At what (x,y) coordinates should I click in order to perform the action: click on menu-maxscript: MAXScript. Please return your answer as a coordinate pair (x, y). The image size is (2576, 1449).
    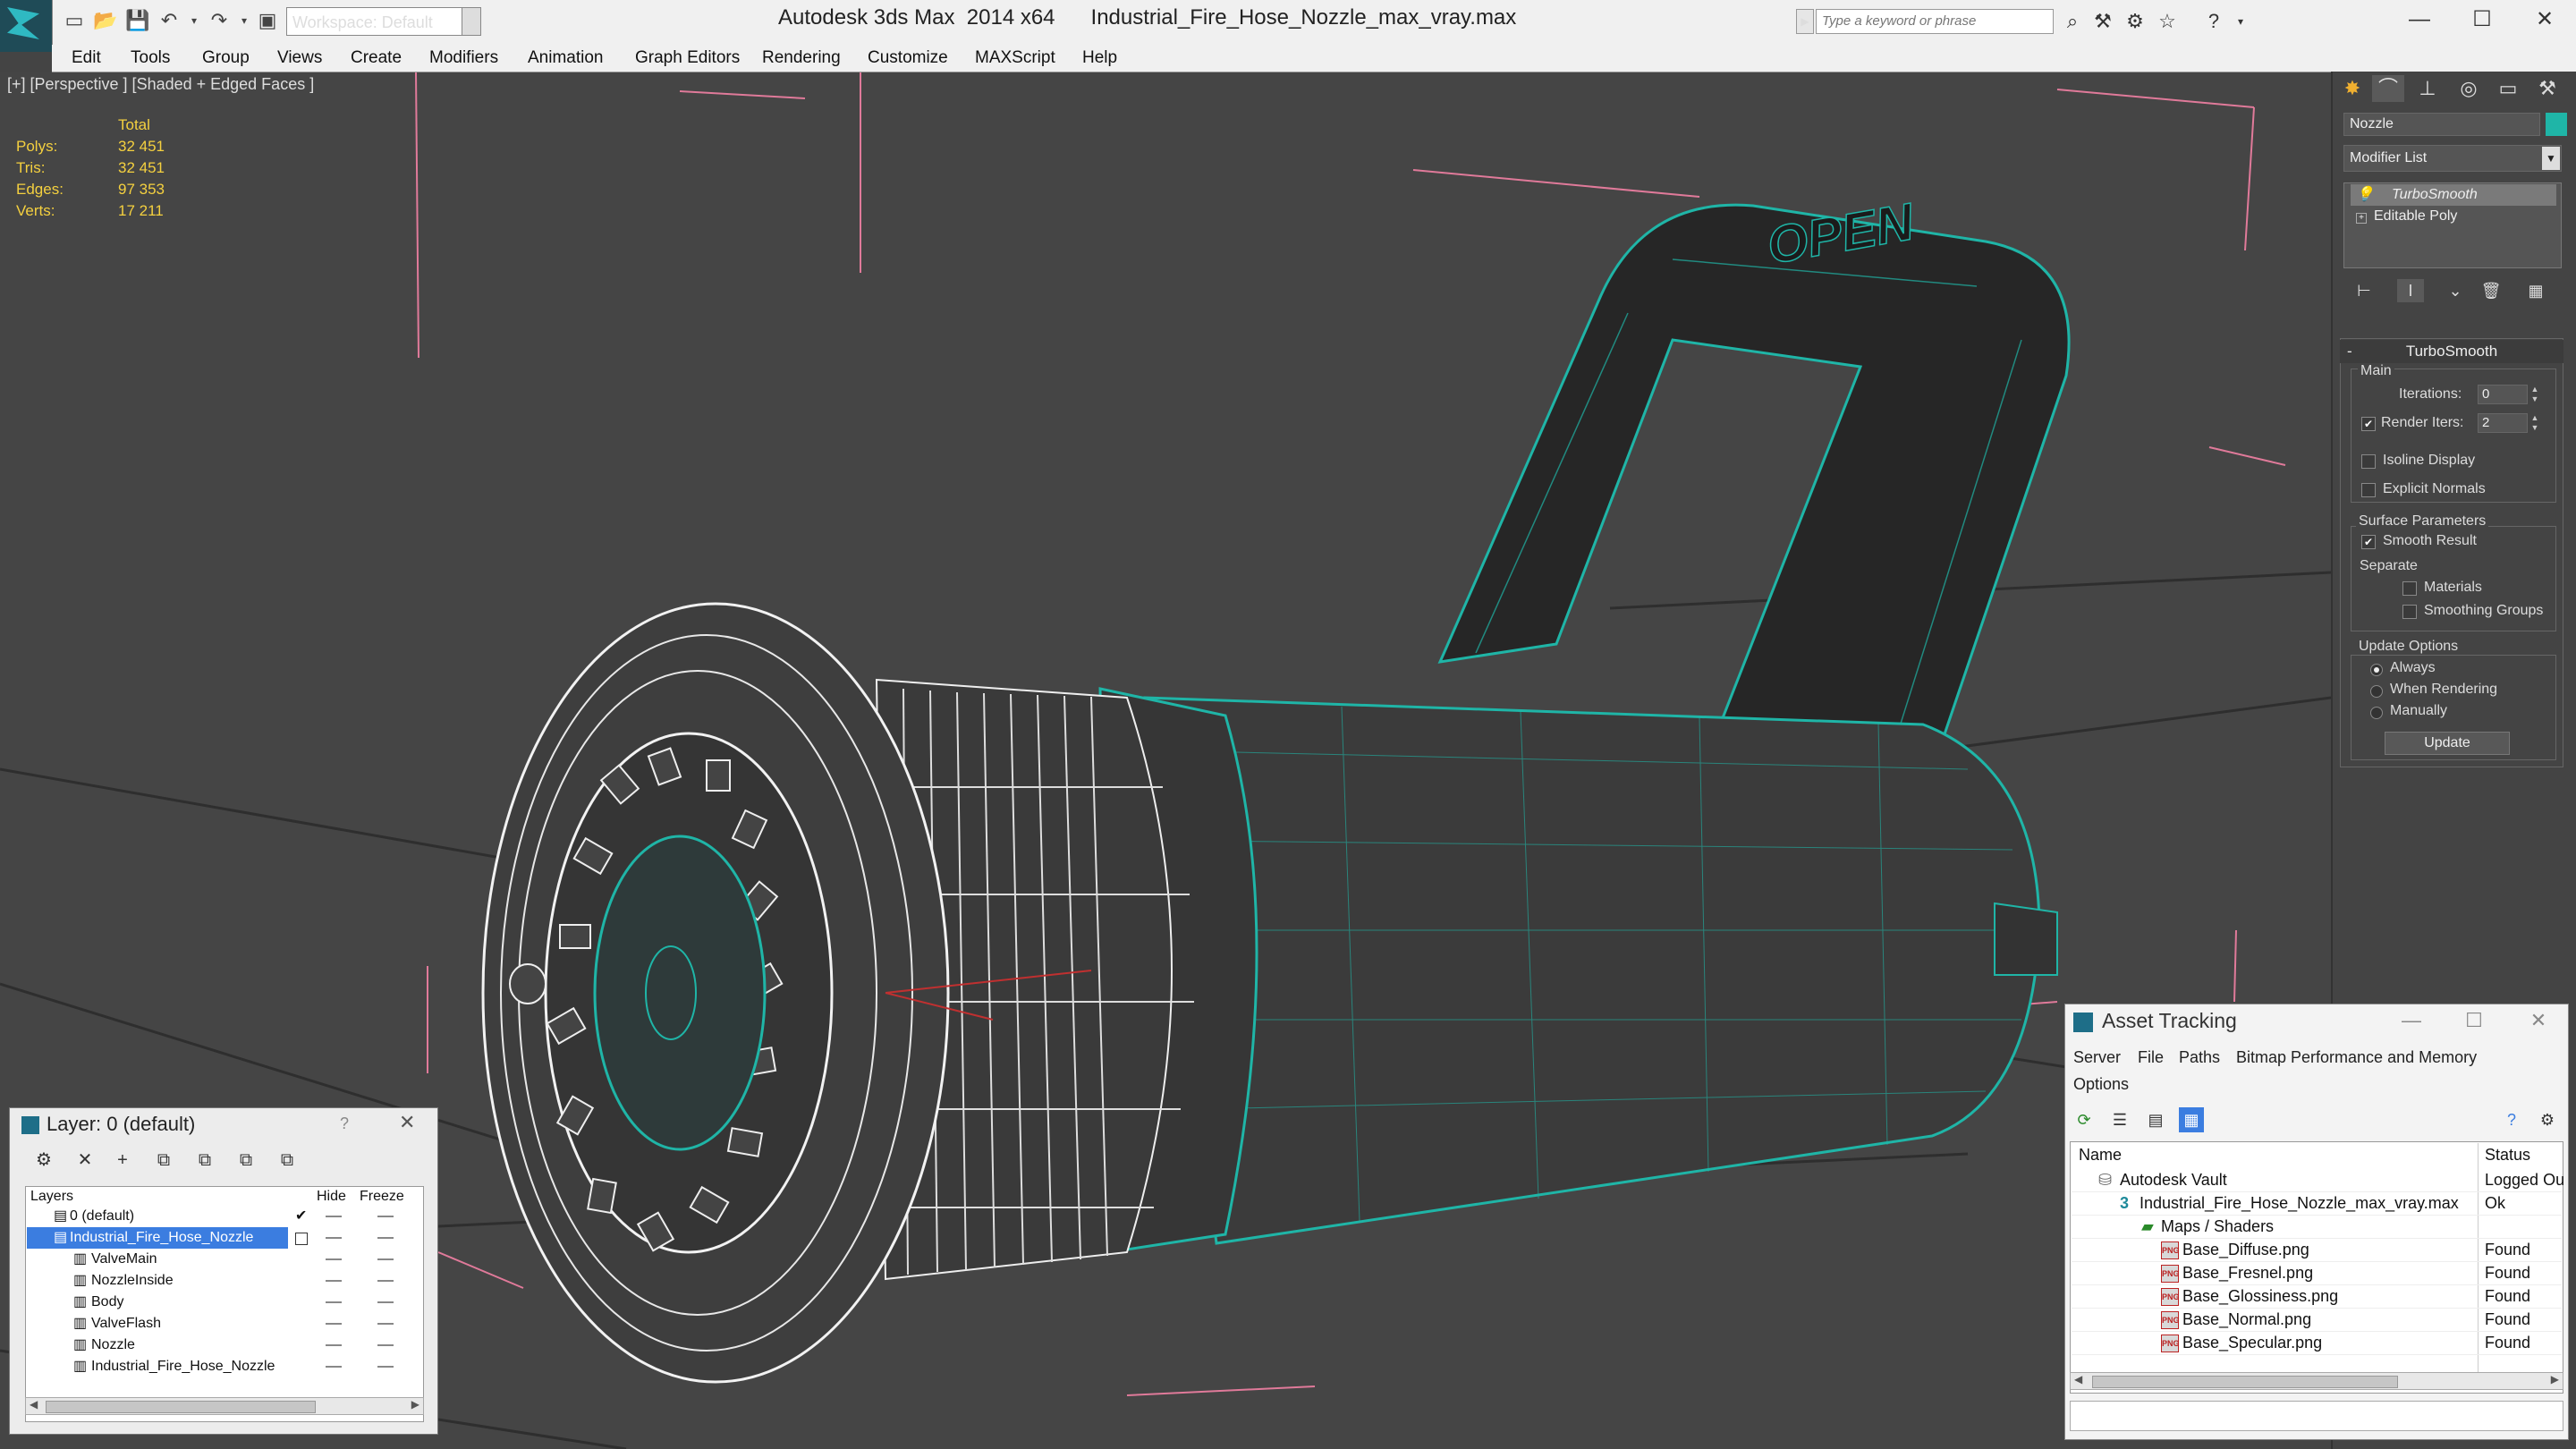
    Looking at the image, I should click on (1015, 58).